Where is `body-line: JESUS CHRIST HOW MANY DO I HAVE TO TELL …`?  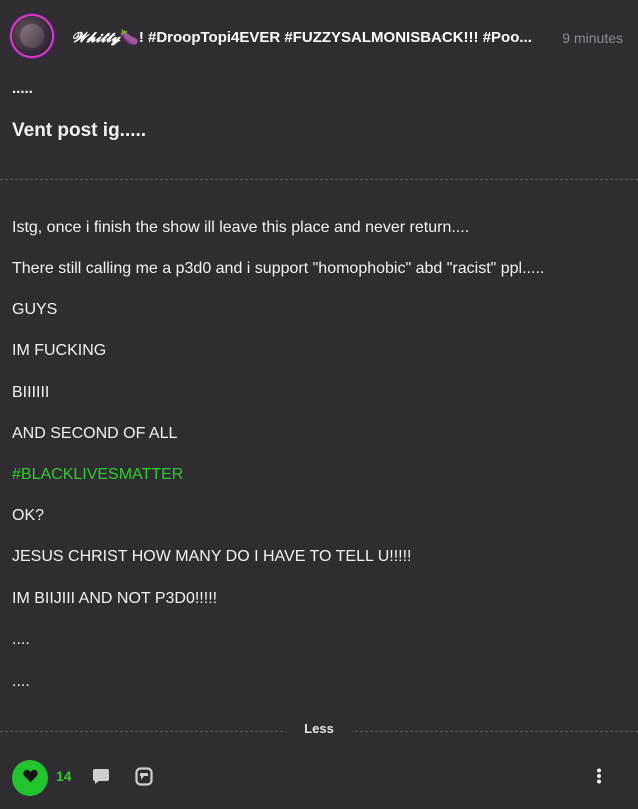
body-line: JESUS CHRIST HOW MANY DO I HAVE TO TELL … is located at coordinates (212, 556).